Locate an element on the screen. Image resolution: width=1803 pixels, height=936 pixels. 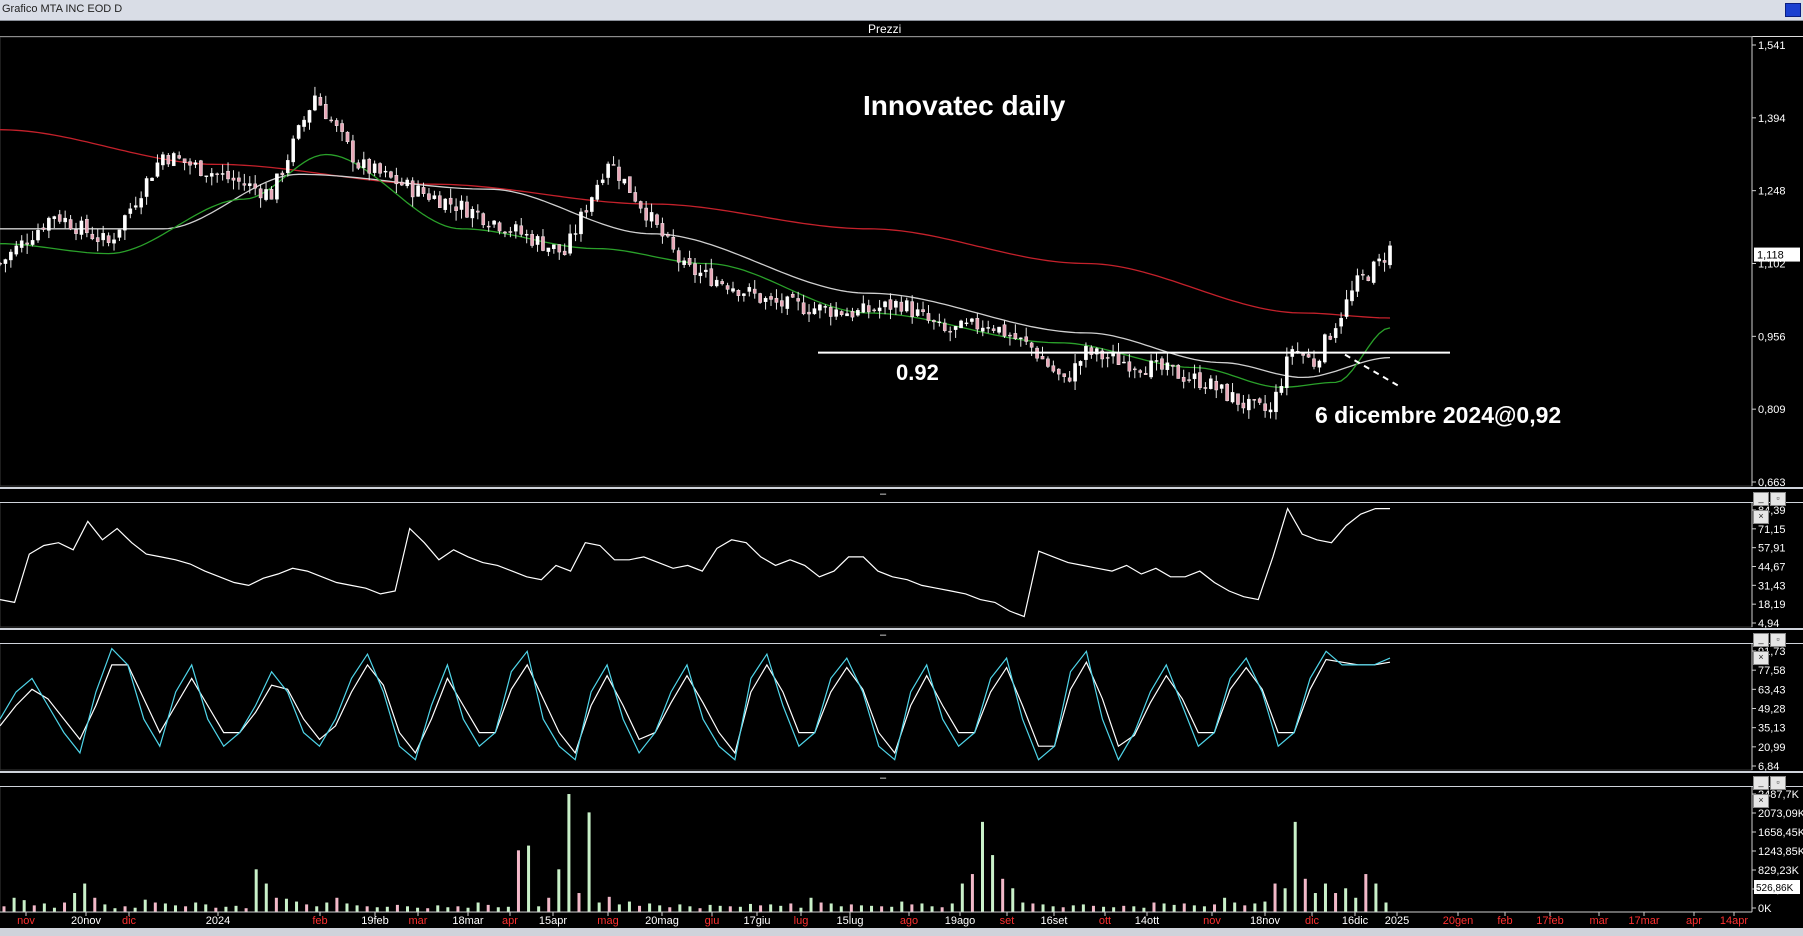
x-tick-label: nov is located at coordinates (26, 921).